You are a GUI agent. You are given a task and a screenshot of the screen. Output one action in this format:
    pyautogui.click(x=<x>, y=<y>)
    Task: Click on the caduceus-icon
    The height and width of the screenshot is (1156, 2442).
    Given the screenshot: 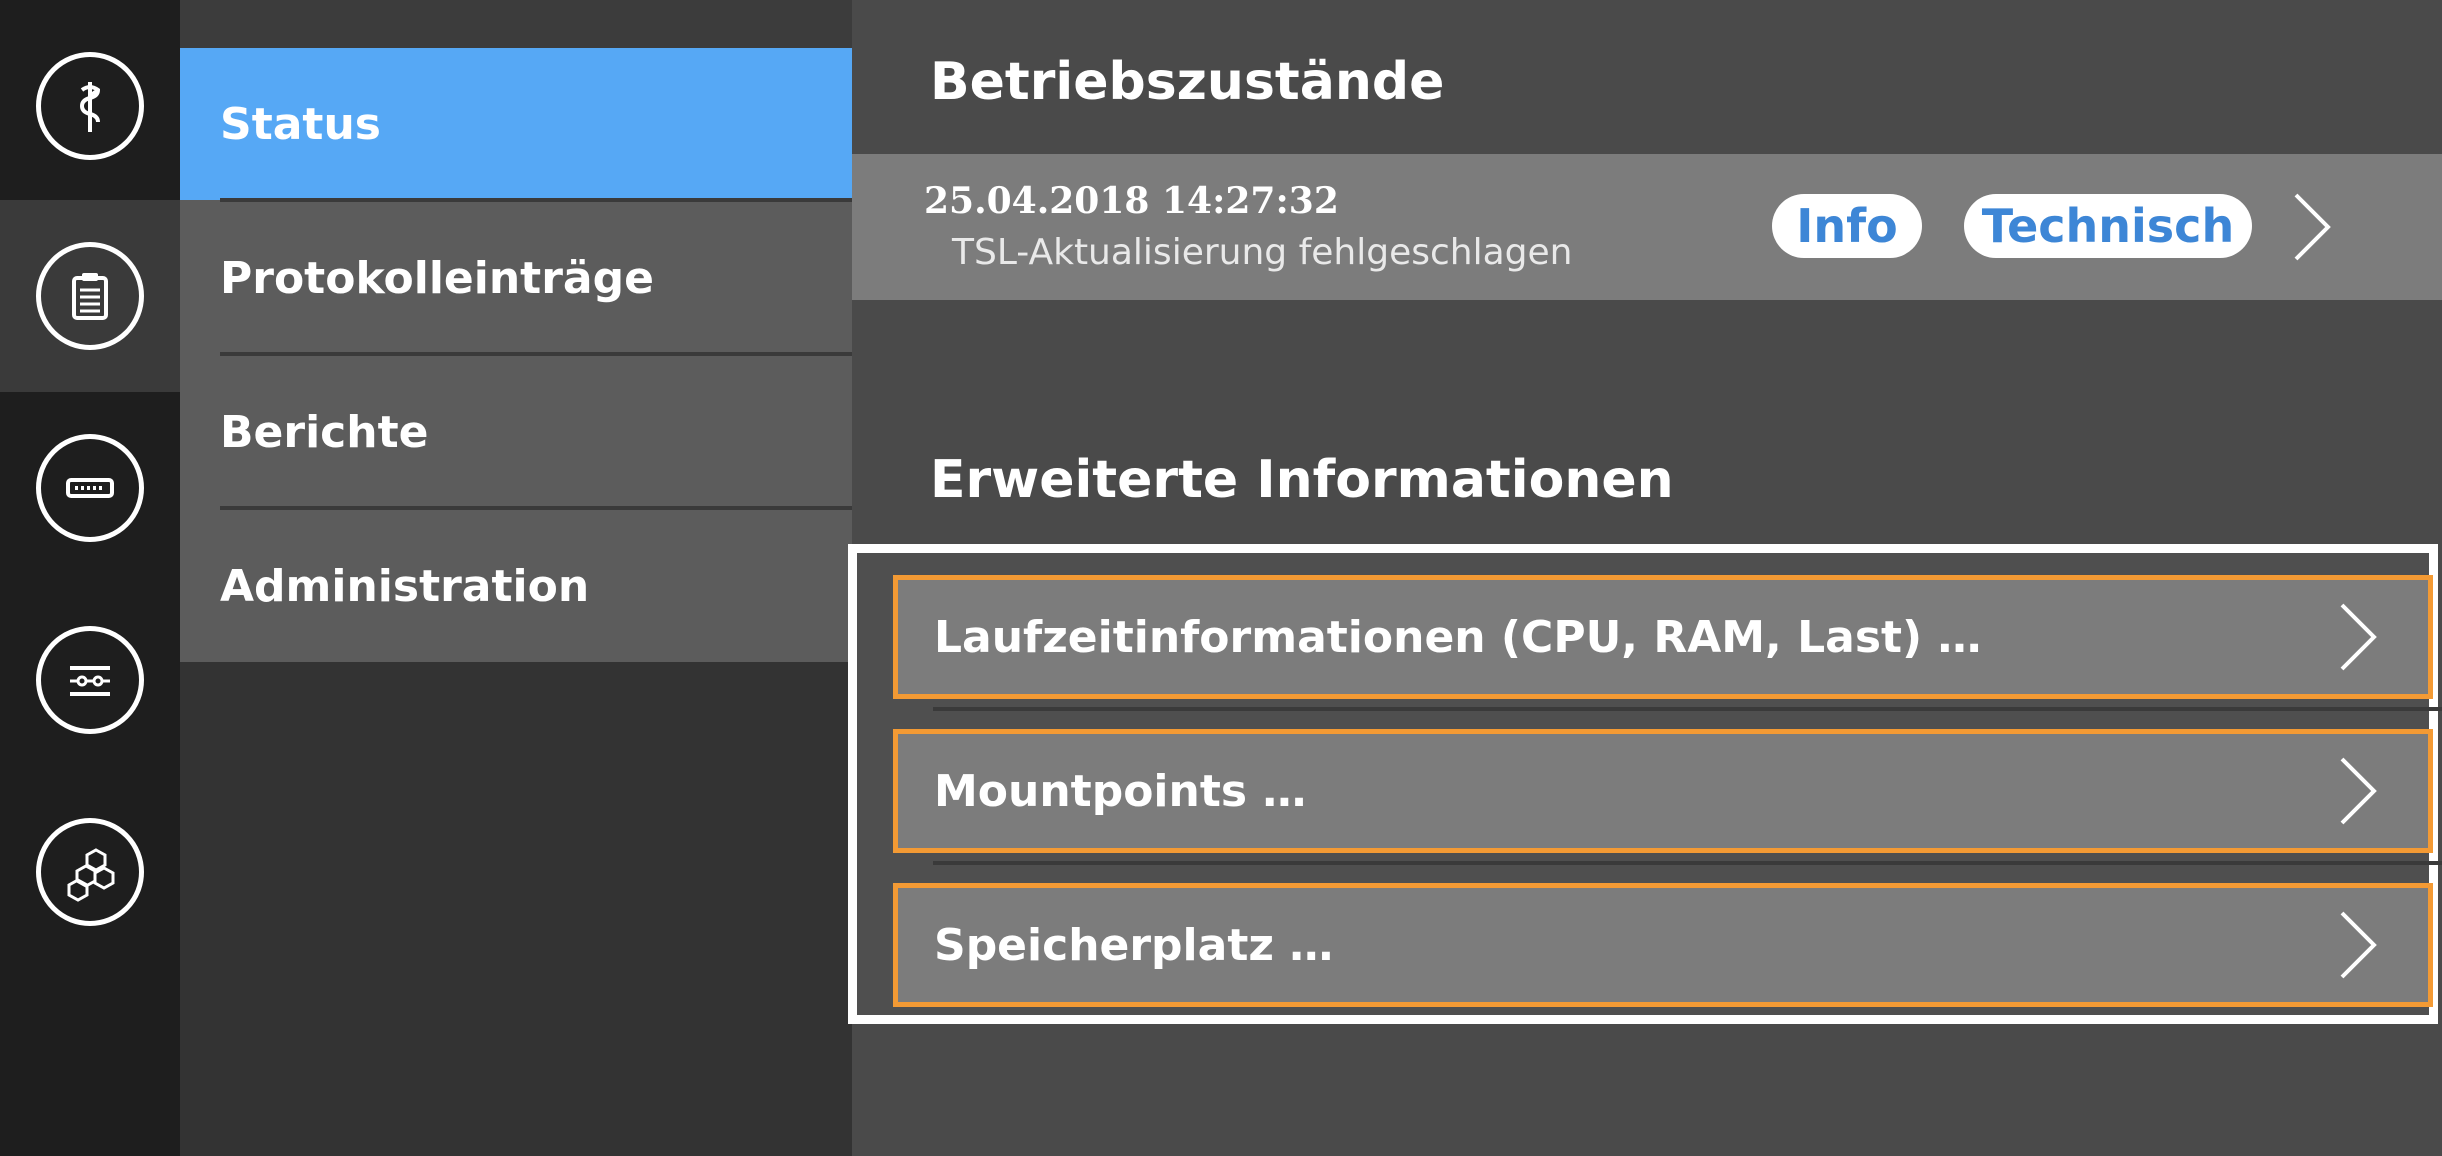 What is the action you would take?
    pyautogui.click(x=90, y=106)
    